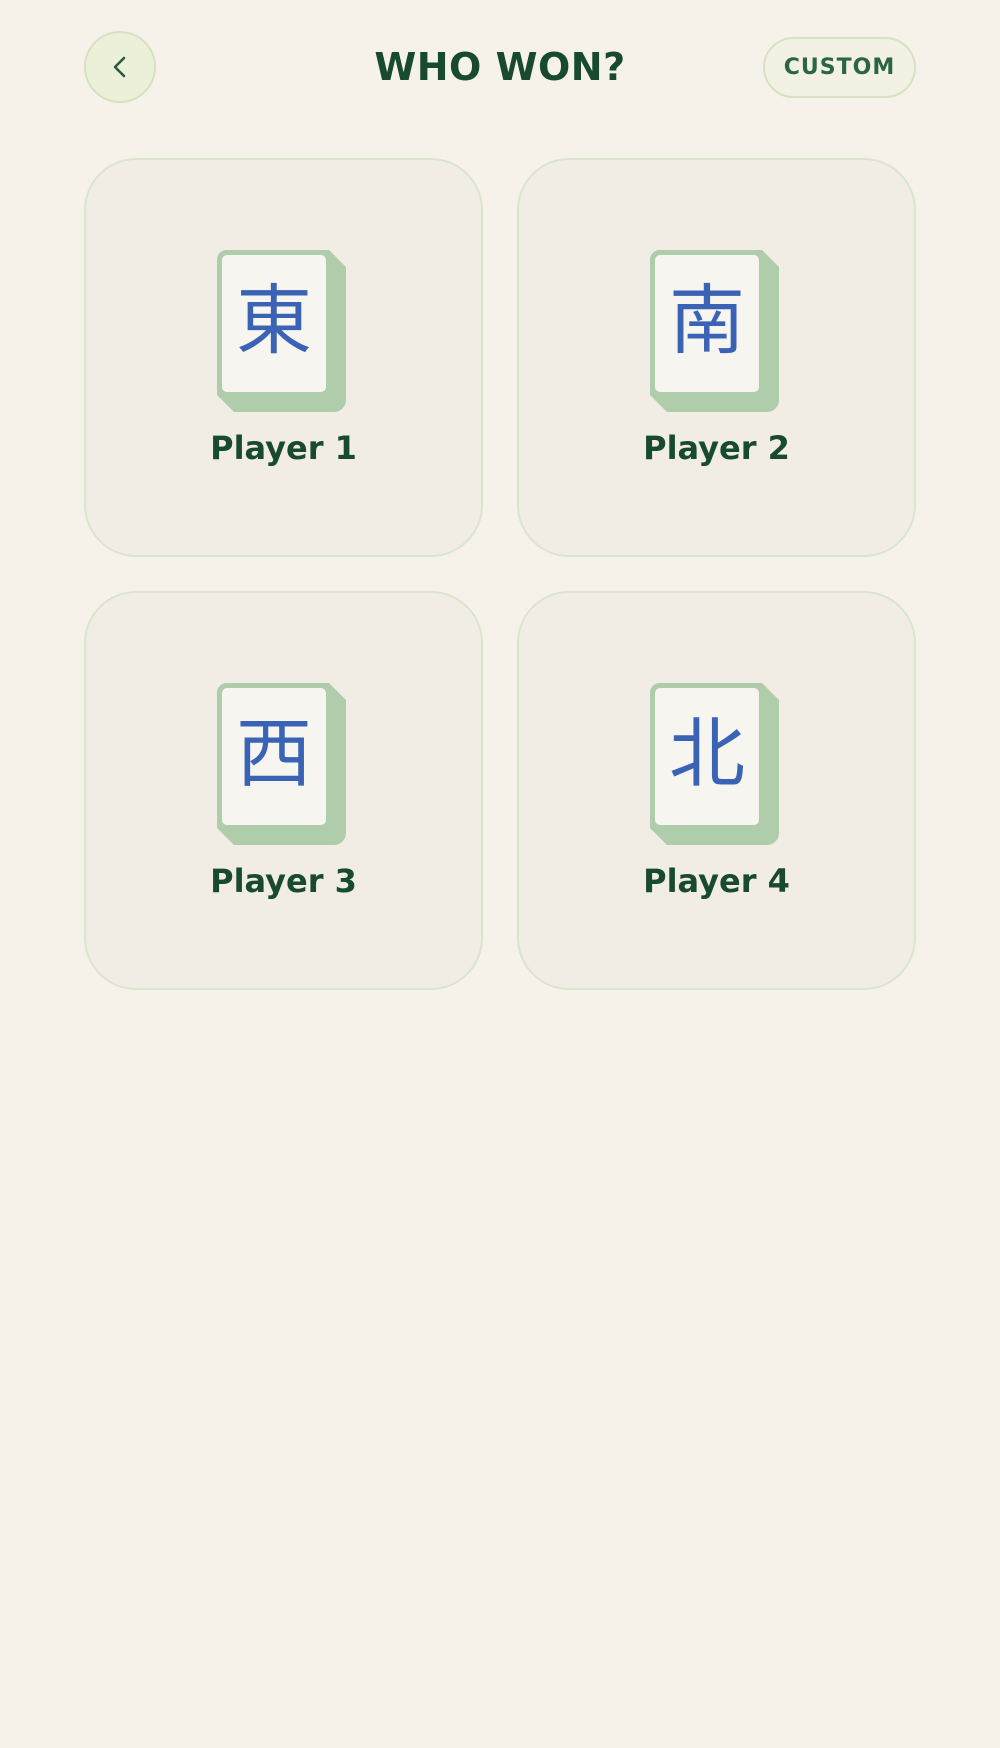  Describe the element at coordinates (283, 881) in the screenshot. I see `player-name: Player 3` at that location.